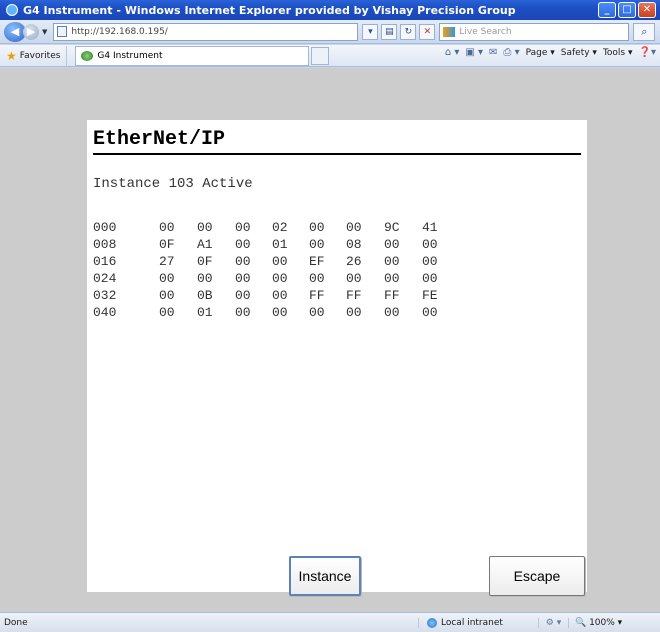 The image size is (660, 632). Describe the element at coordinates (320, 55) in the screenshot. I see `new-tab-button` at that location.